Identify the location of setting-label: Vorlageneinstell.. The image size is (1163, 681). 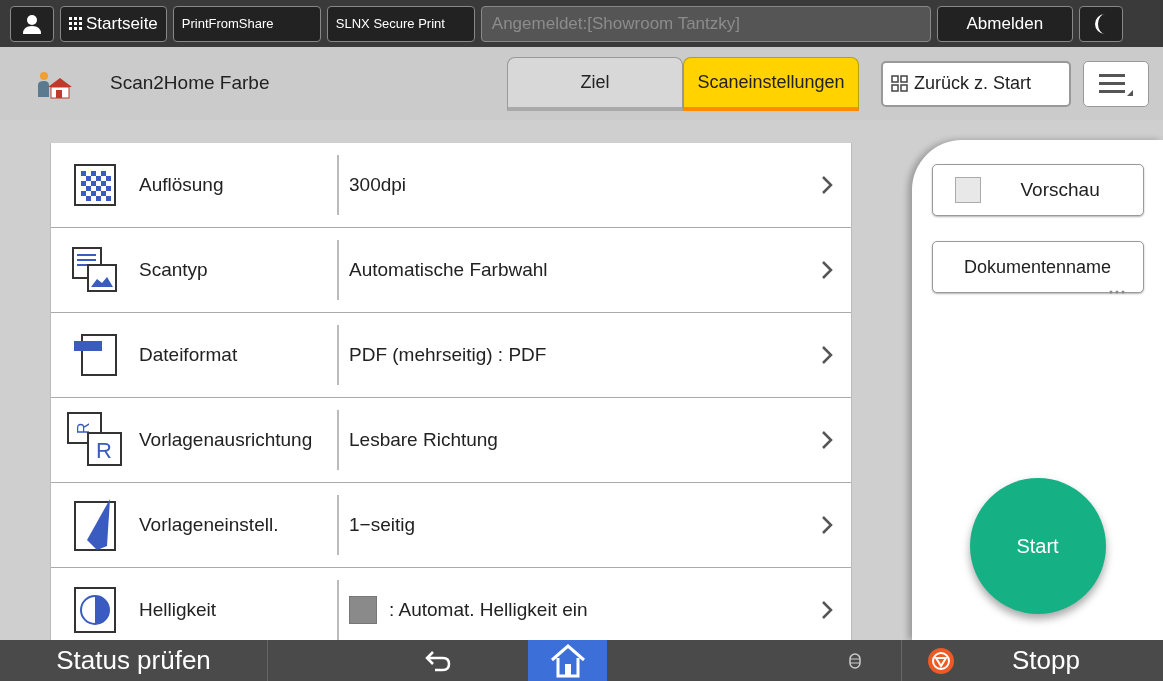
(209, 524).